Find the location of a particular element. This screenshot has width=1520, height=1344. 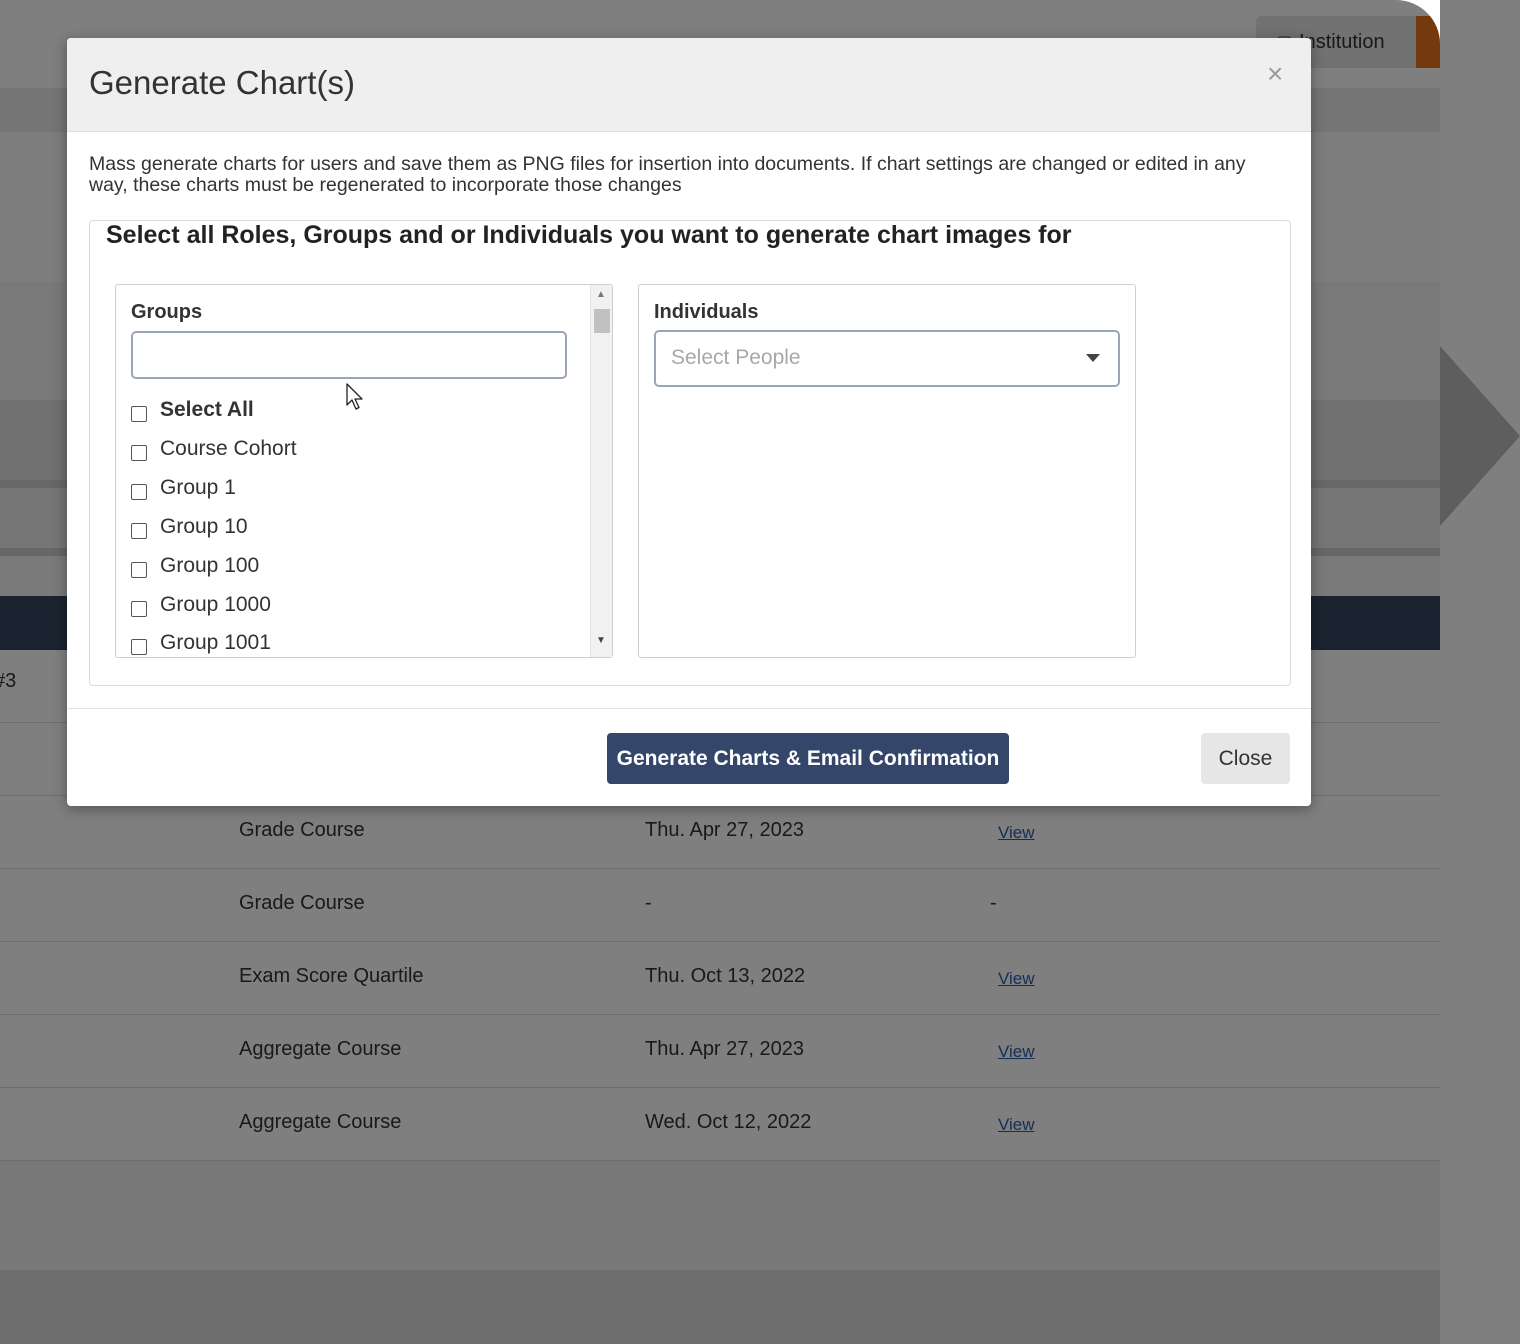

group-checkbox: Group 100 is located at coordinates (195, 566).